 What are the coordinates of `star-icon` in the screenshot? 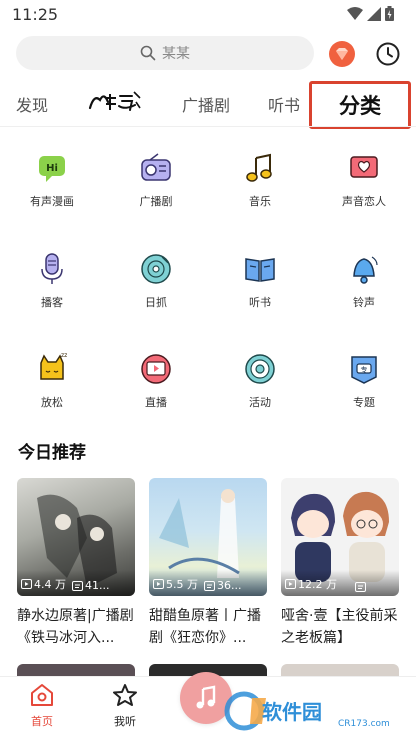 It's located at (125, 695).